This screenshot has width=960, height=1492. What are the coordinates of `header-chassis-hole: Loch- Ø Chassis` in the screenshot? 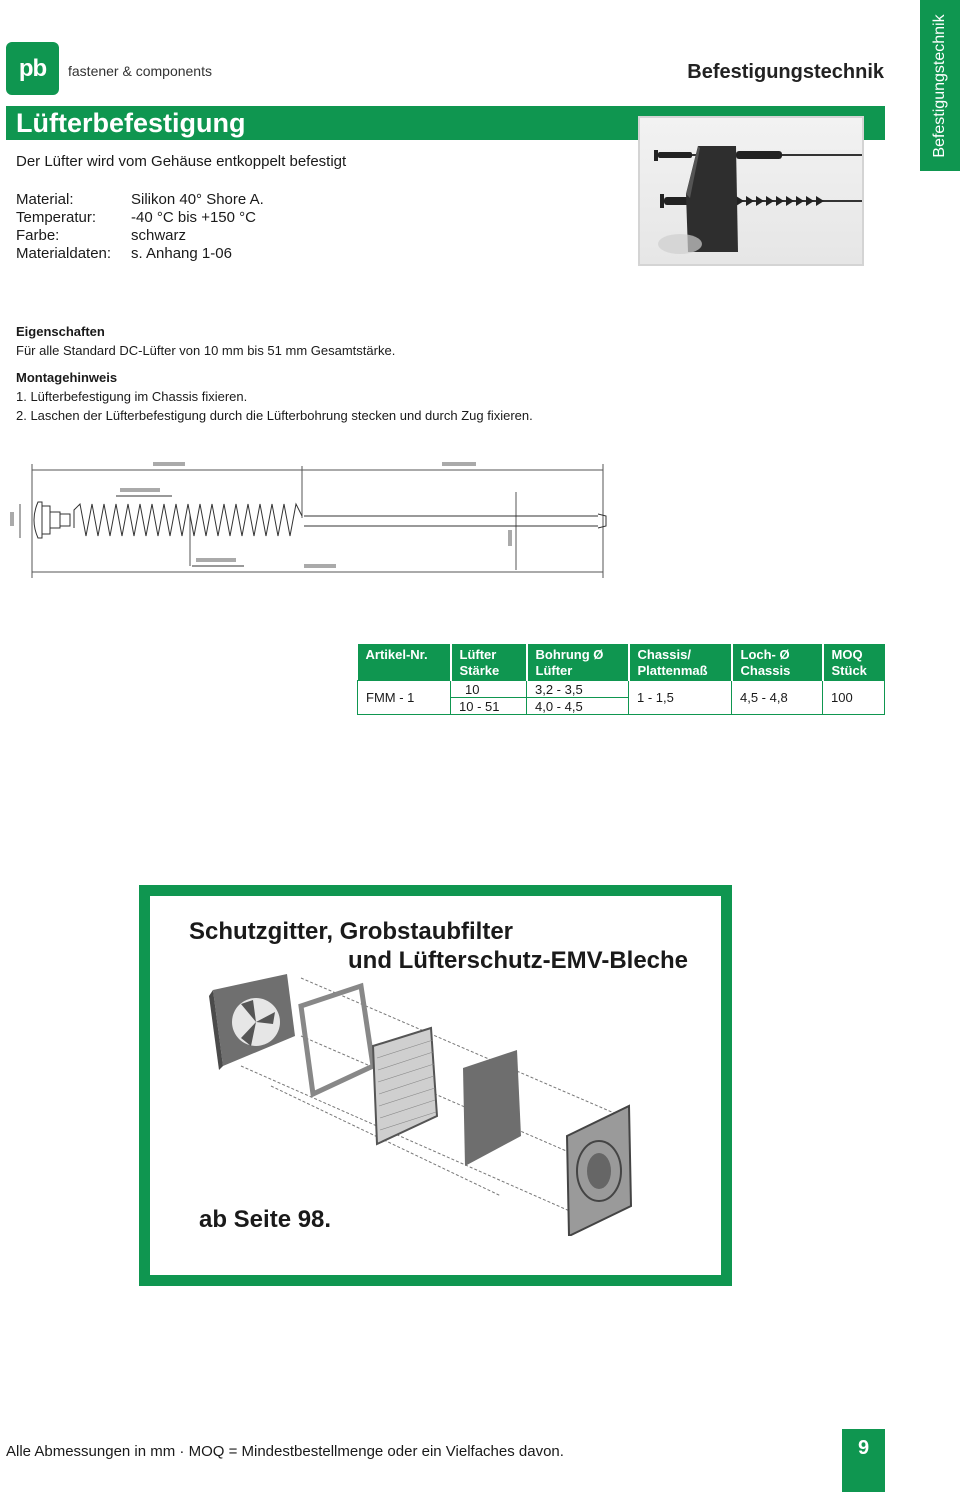 It's located at (777, 662).